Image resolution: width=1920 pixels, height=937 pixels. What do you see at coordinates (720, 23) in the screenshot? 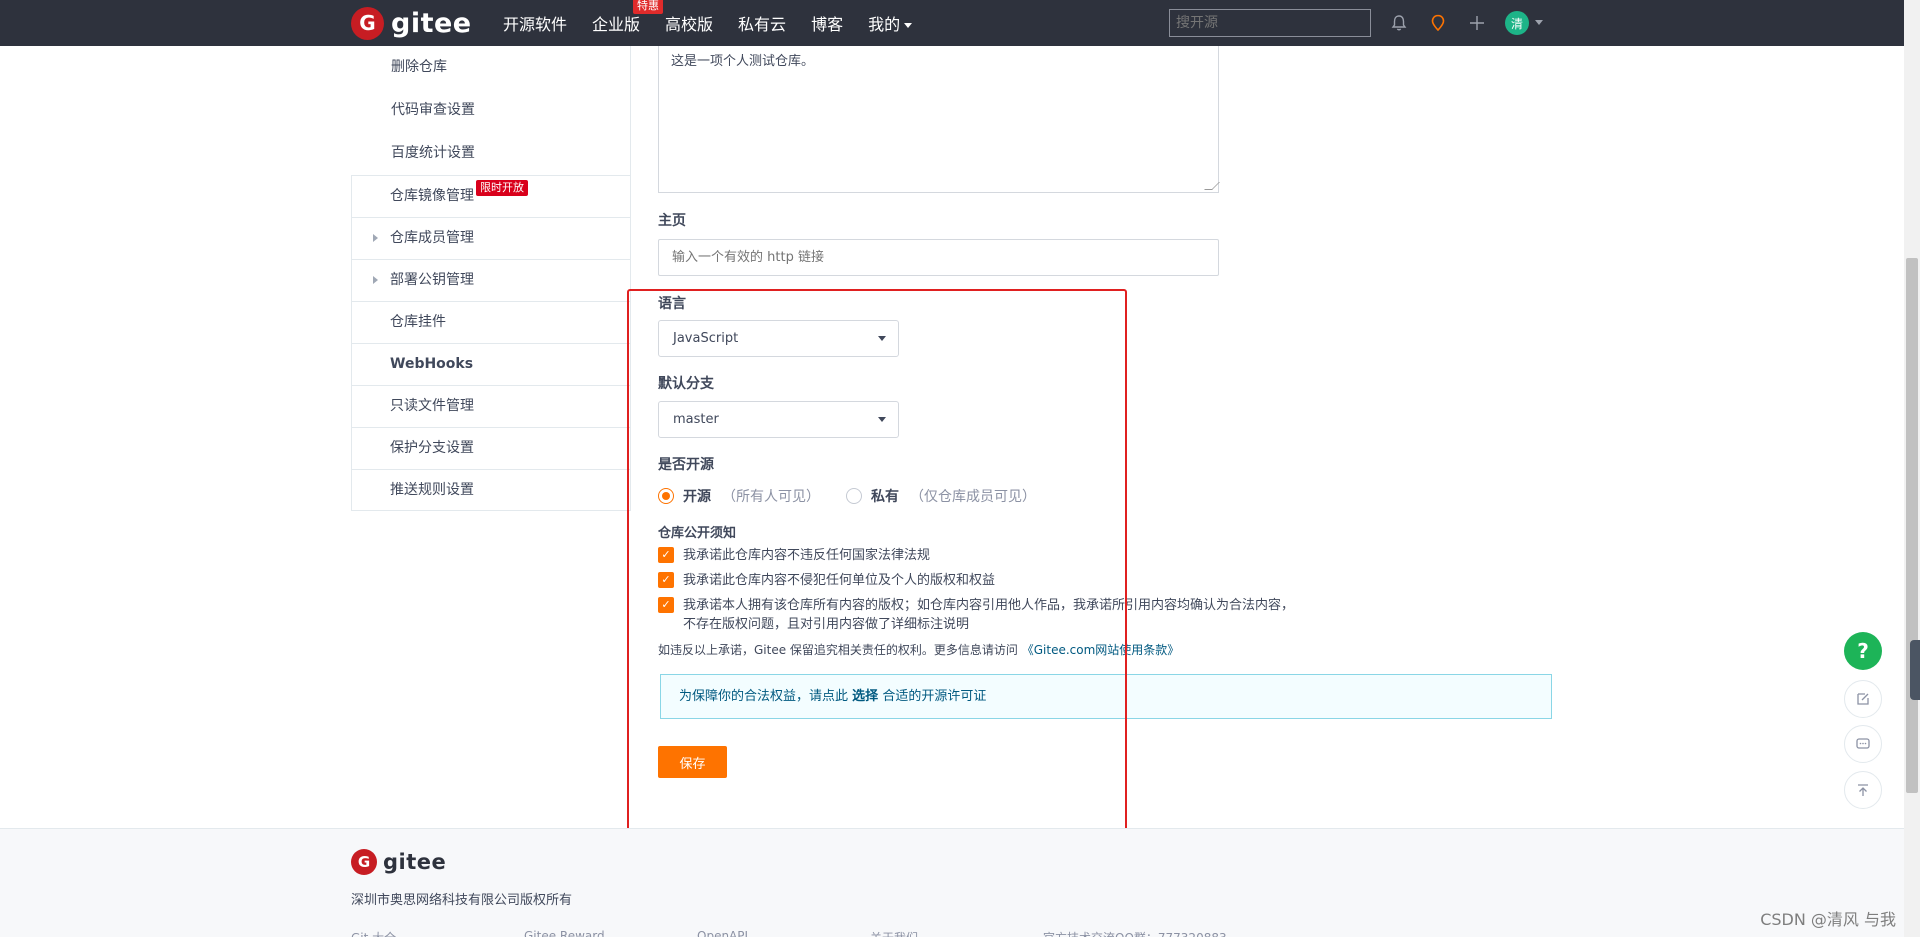
I see `nav-links: 开源软件 企业版 特惠 高校版 私有云 博客 我的` at bounding box center [720, 23].